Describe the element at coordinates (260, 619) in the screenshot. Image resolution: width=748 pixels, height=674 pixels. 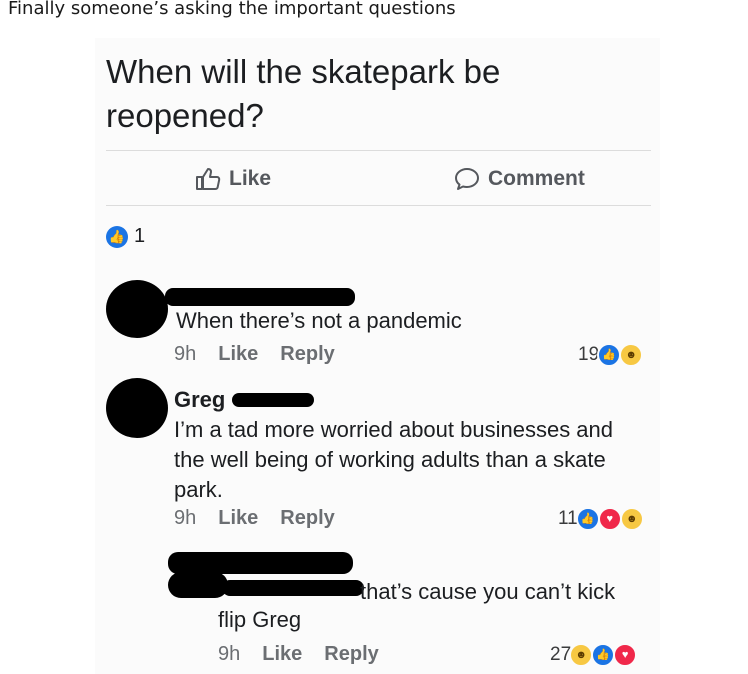
I see `comment-3-text-line2: flip Greg` at that location.